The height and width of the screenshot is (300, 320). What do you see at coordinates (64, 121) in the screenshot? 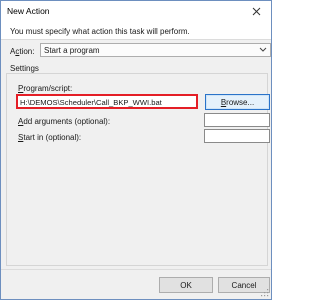
I see `add-arguments-label: Add arguments (optional):` at bounding box center [64, 121].